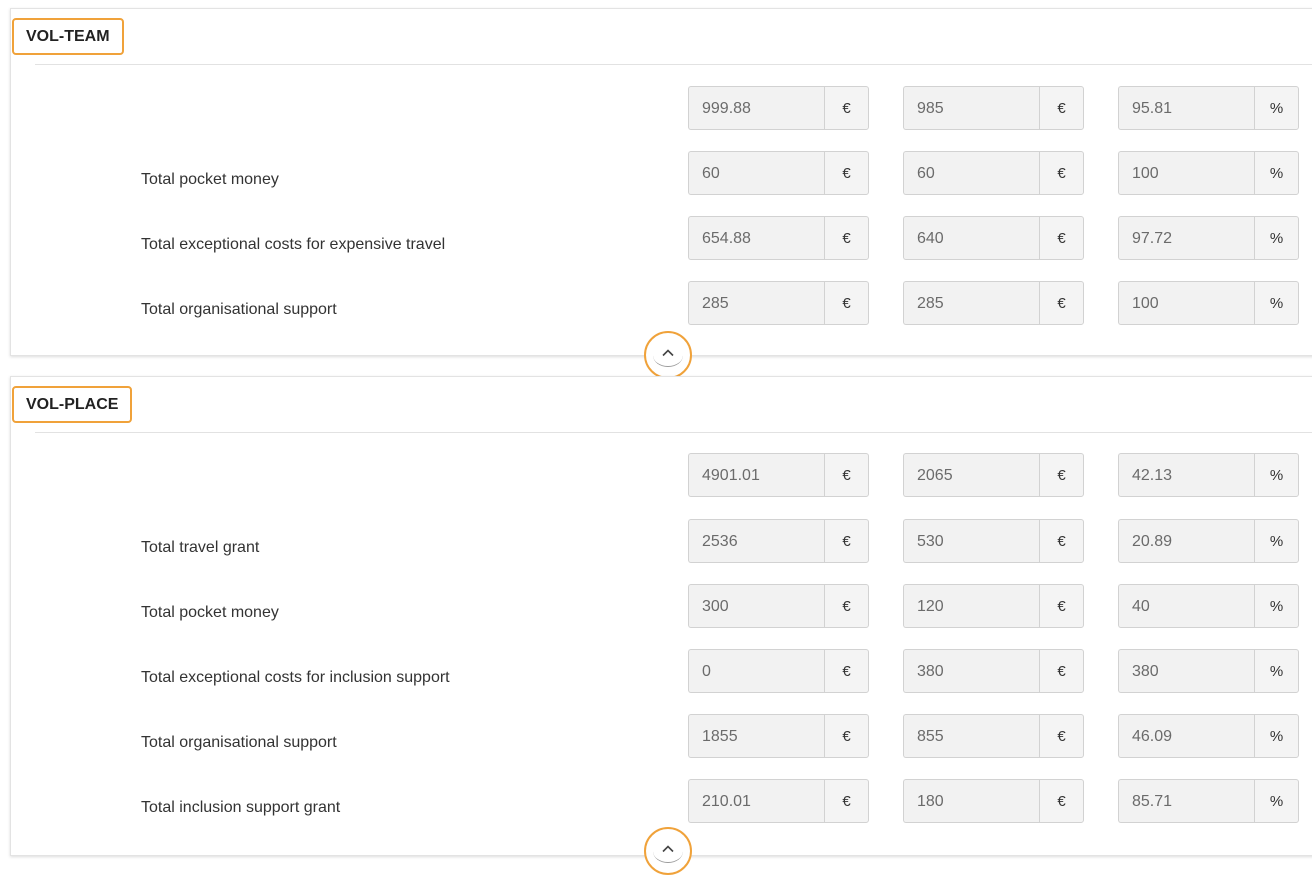 This screenshot has width=1312, height=875. I want to click on requested-amount-group: 999.88 €, so click(778, 108).